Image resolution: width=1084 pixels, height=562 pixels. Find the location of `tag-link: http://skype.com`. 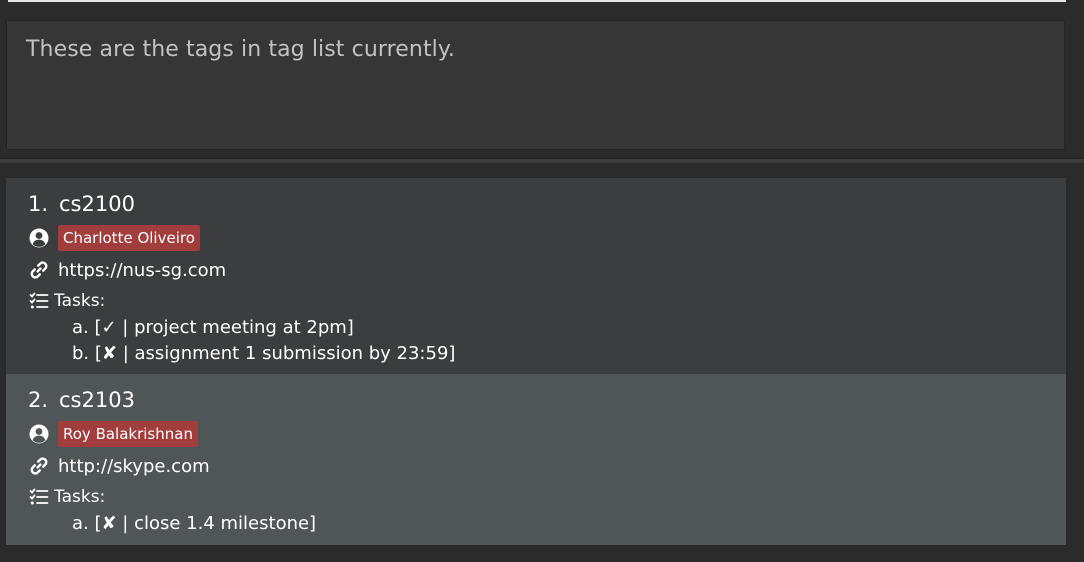

tag-link: http://skype.com is located at coordinates (134, 466).